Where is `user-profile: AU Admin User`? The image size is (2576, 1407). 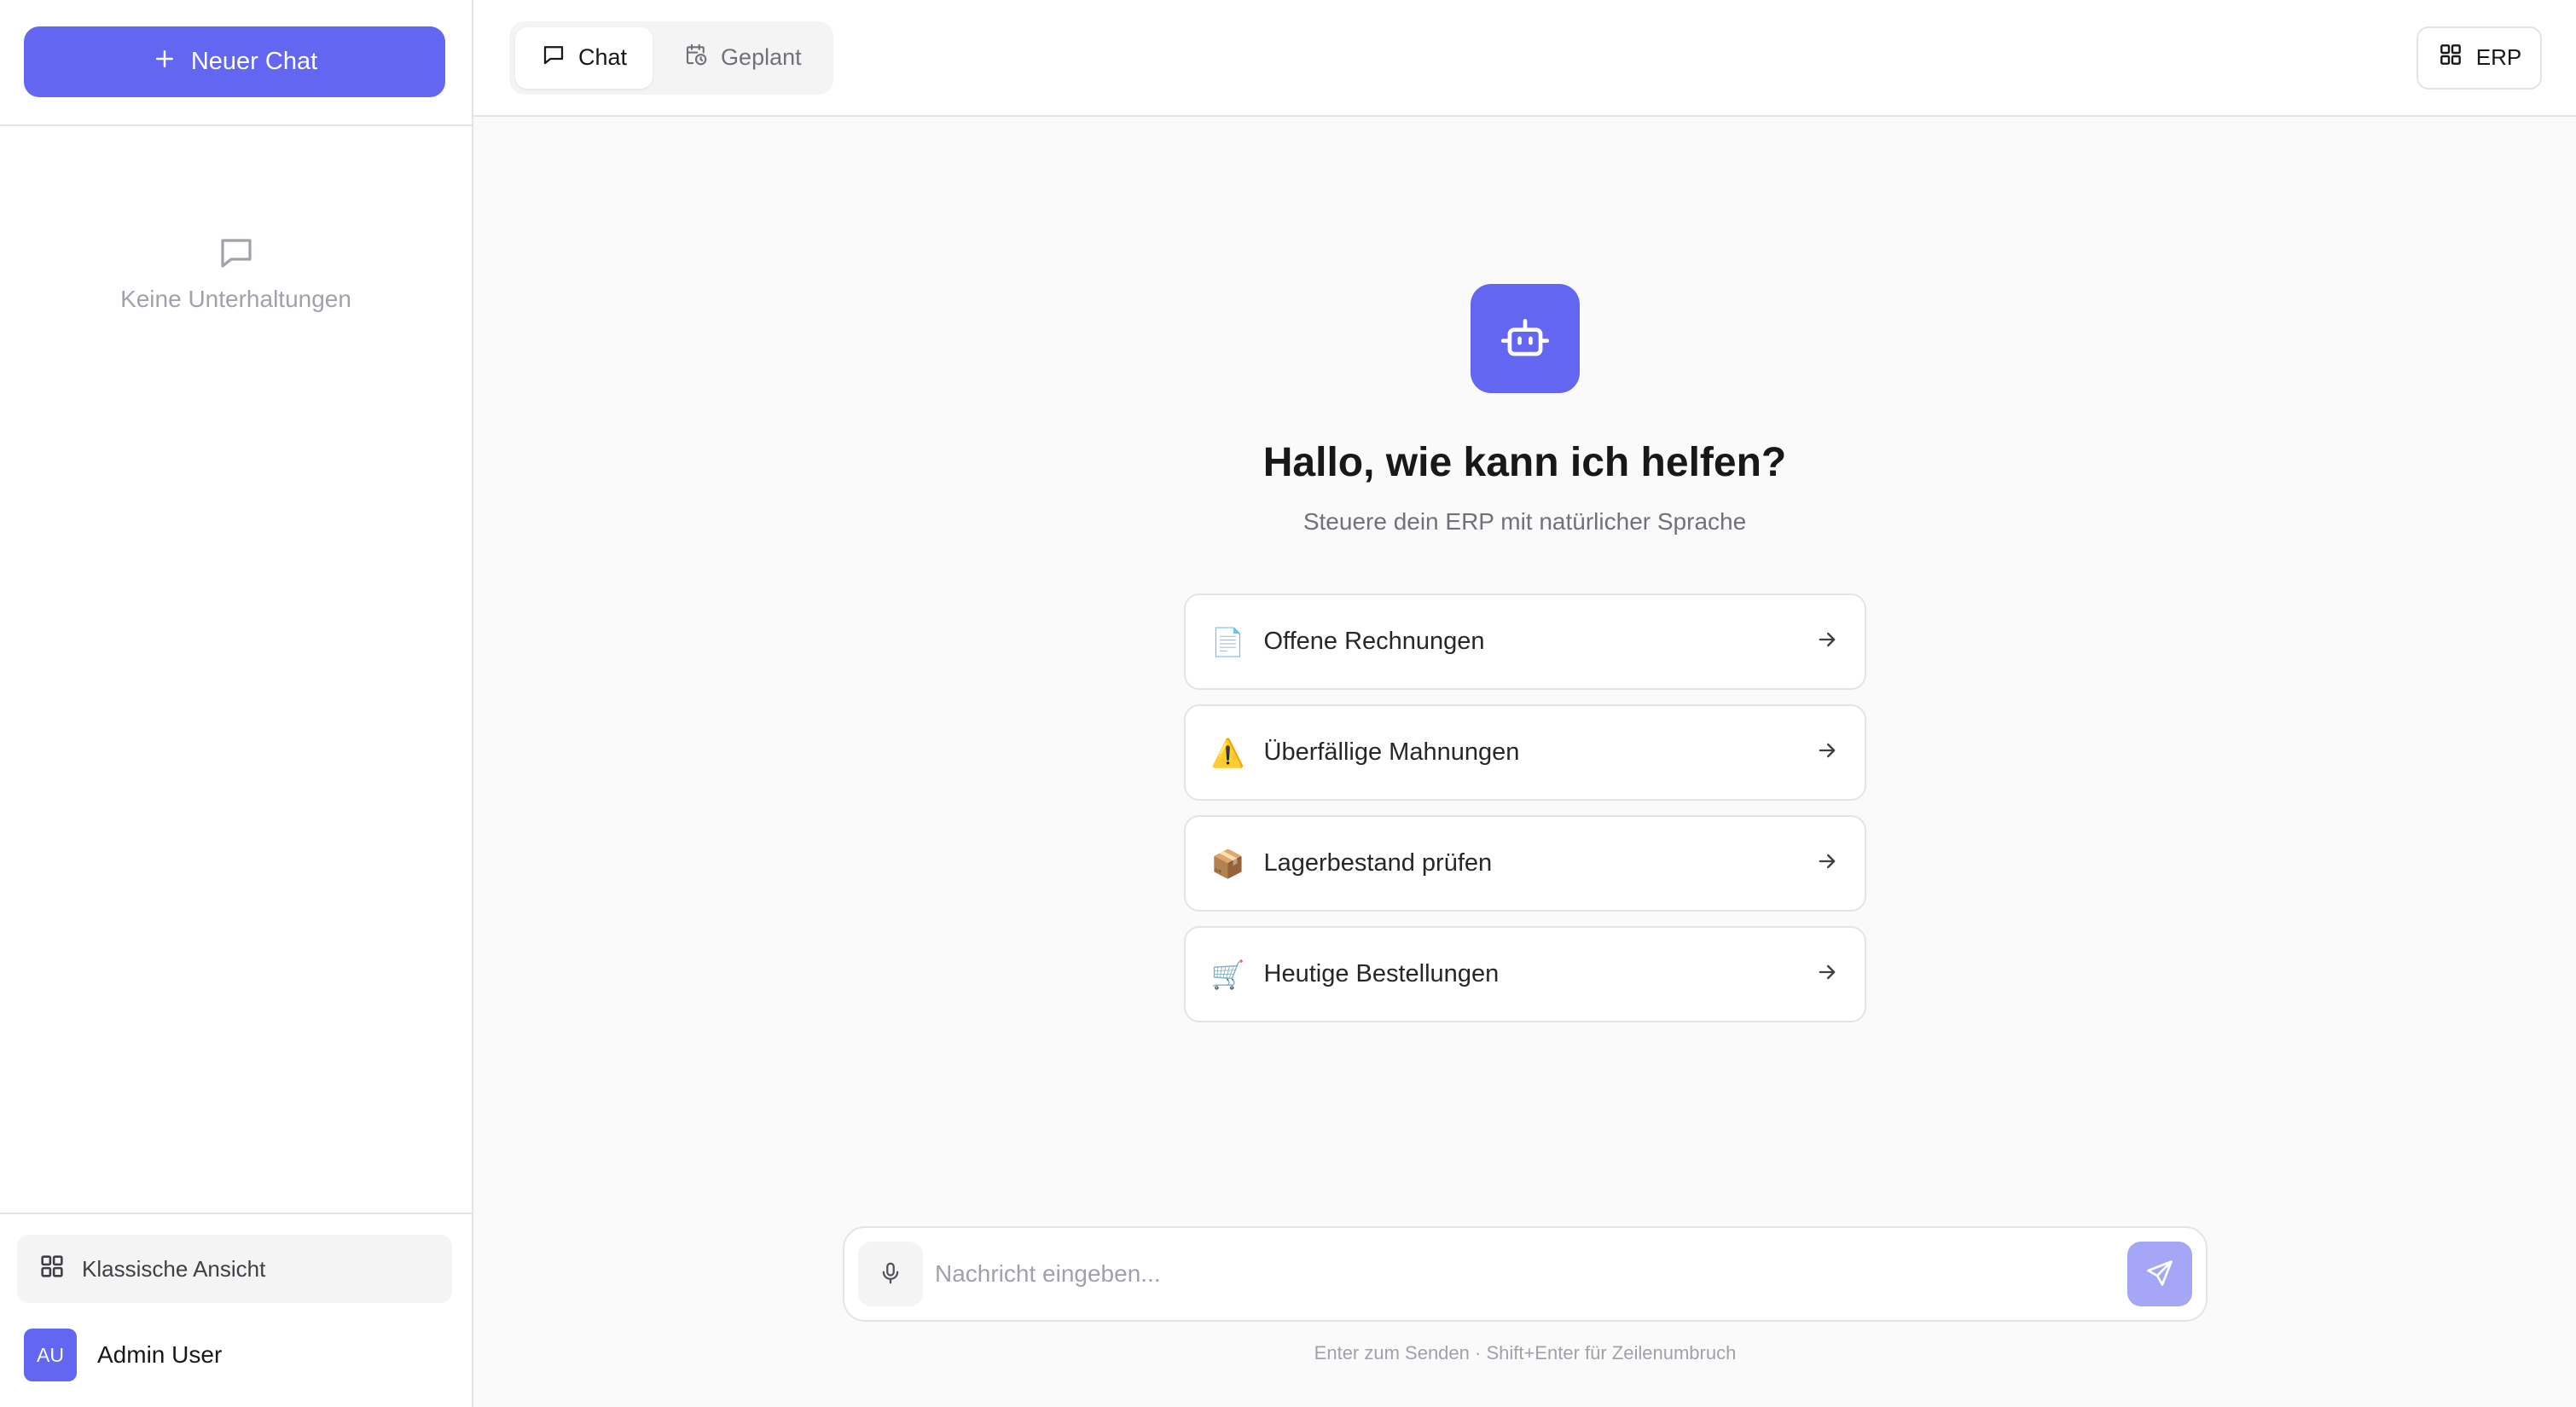
user-profile: AU Admin User is located at coordinates (236, 1355).